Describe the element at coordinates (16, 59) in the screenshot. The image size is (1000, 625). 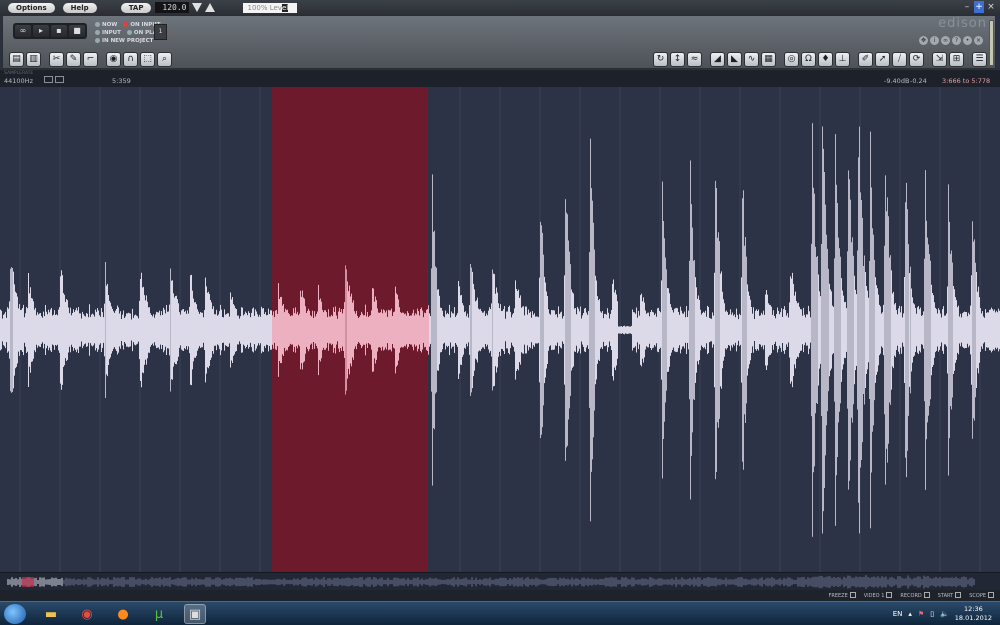
I see `save-icon: ▤` at that location.